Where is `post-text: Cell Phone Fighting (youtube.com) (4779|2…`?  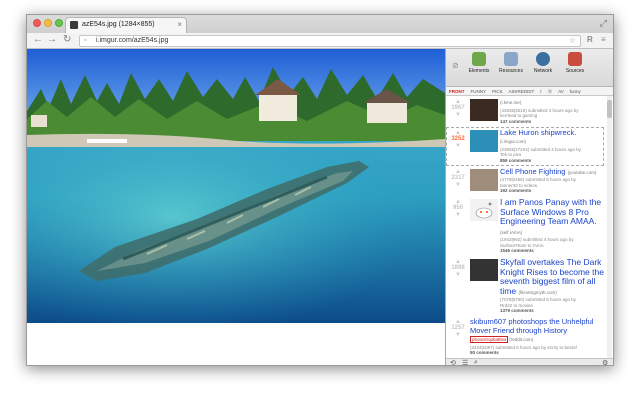
post-text: Cell Phone Fighting (youtube.com) (4779|2… is located at coordinates (552, 180).